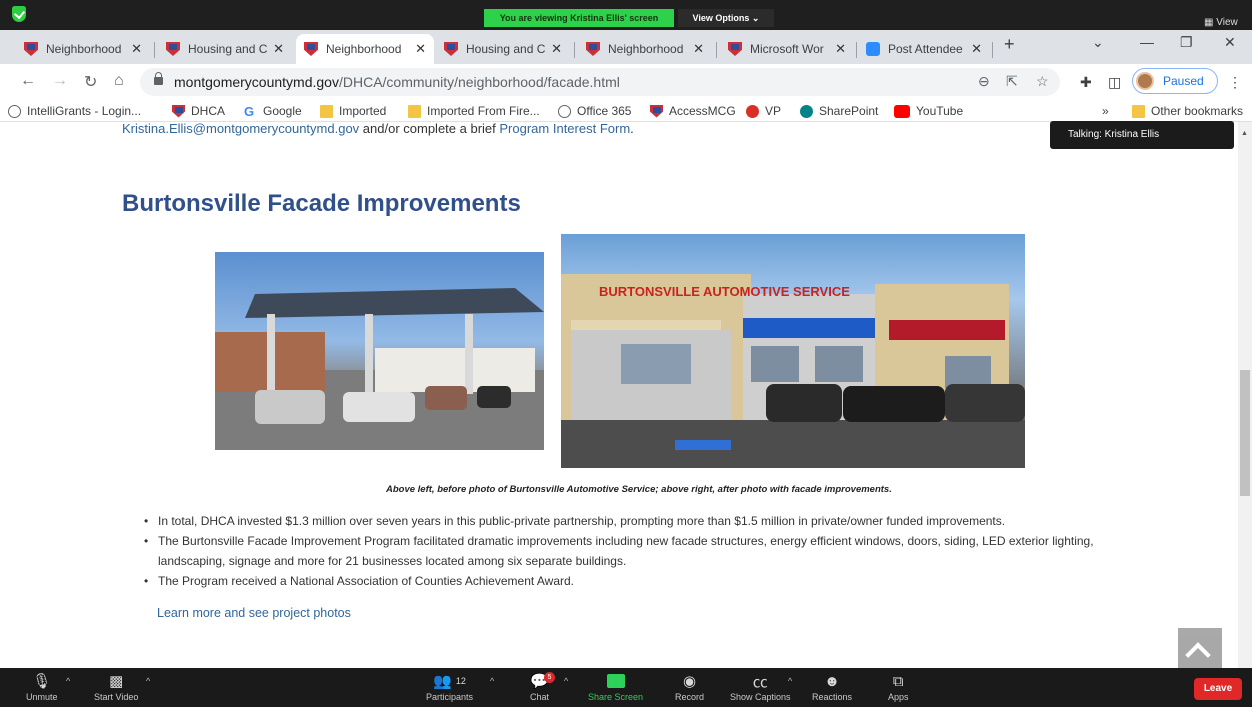 The image size is (1252, 707). Describe the element at coordinates (793, 371) in the screenshot. I see `after-photo-drawing: BURTONSVILLE AUTOMOTIVE SERVICE` at that location.